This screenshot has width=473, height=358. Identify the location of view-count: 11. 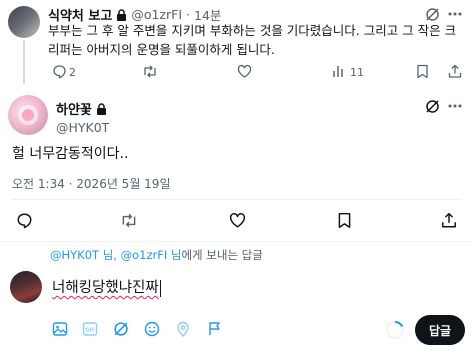
(357, 72).